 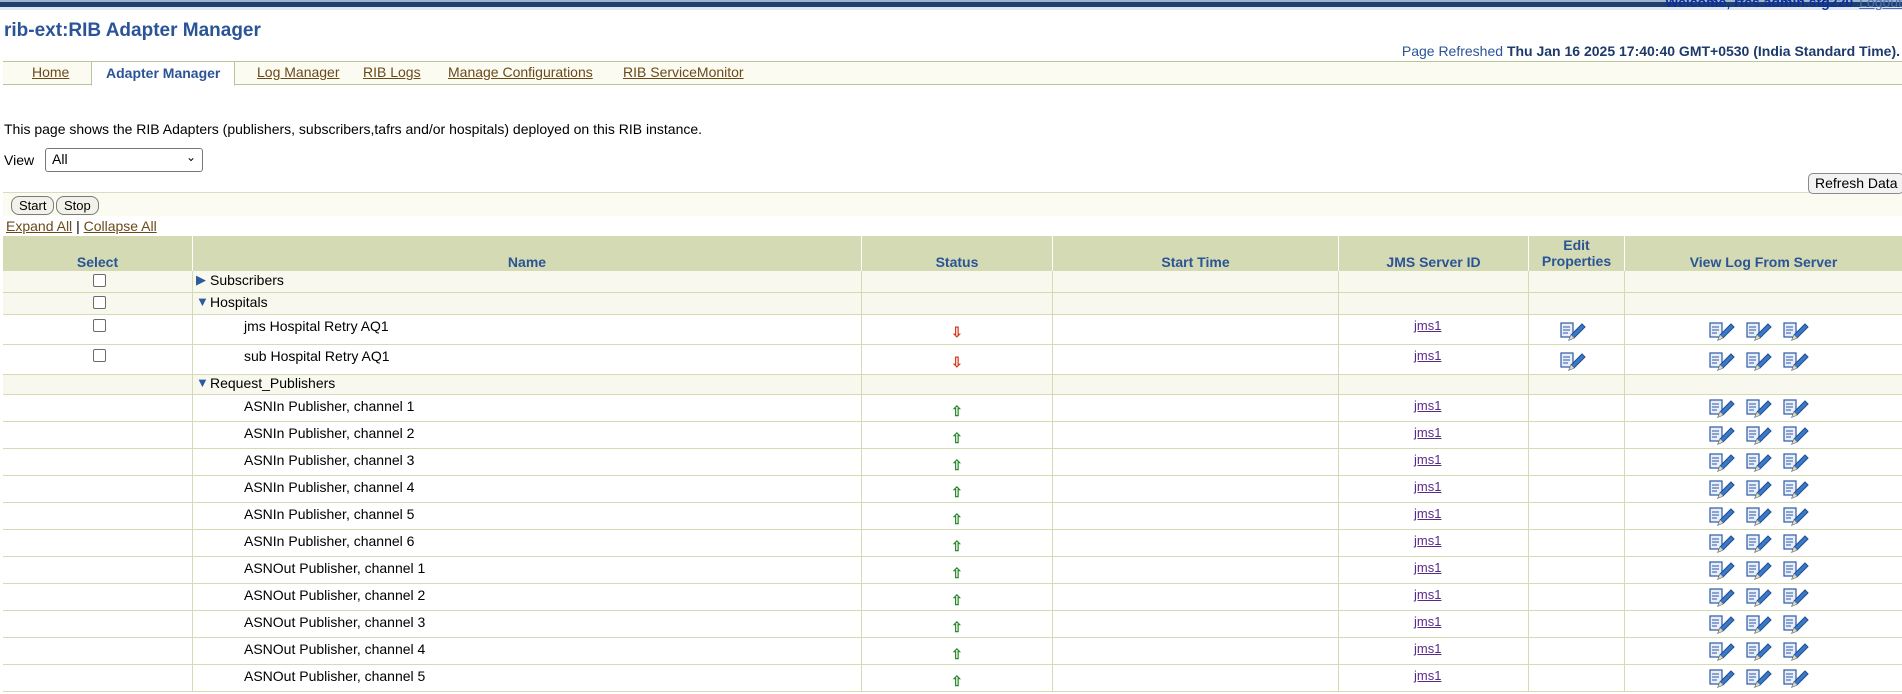 What do you see at coordinates (201, 280) in the screenshot?
I see `triangle-right-icon: ▶` at bounding box center [201, 280].